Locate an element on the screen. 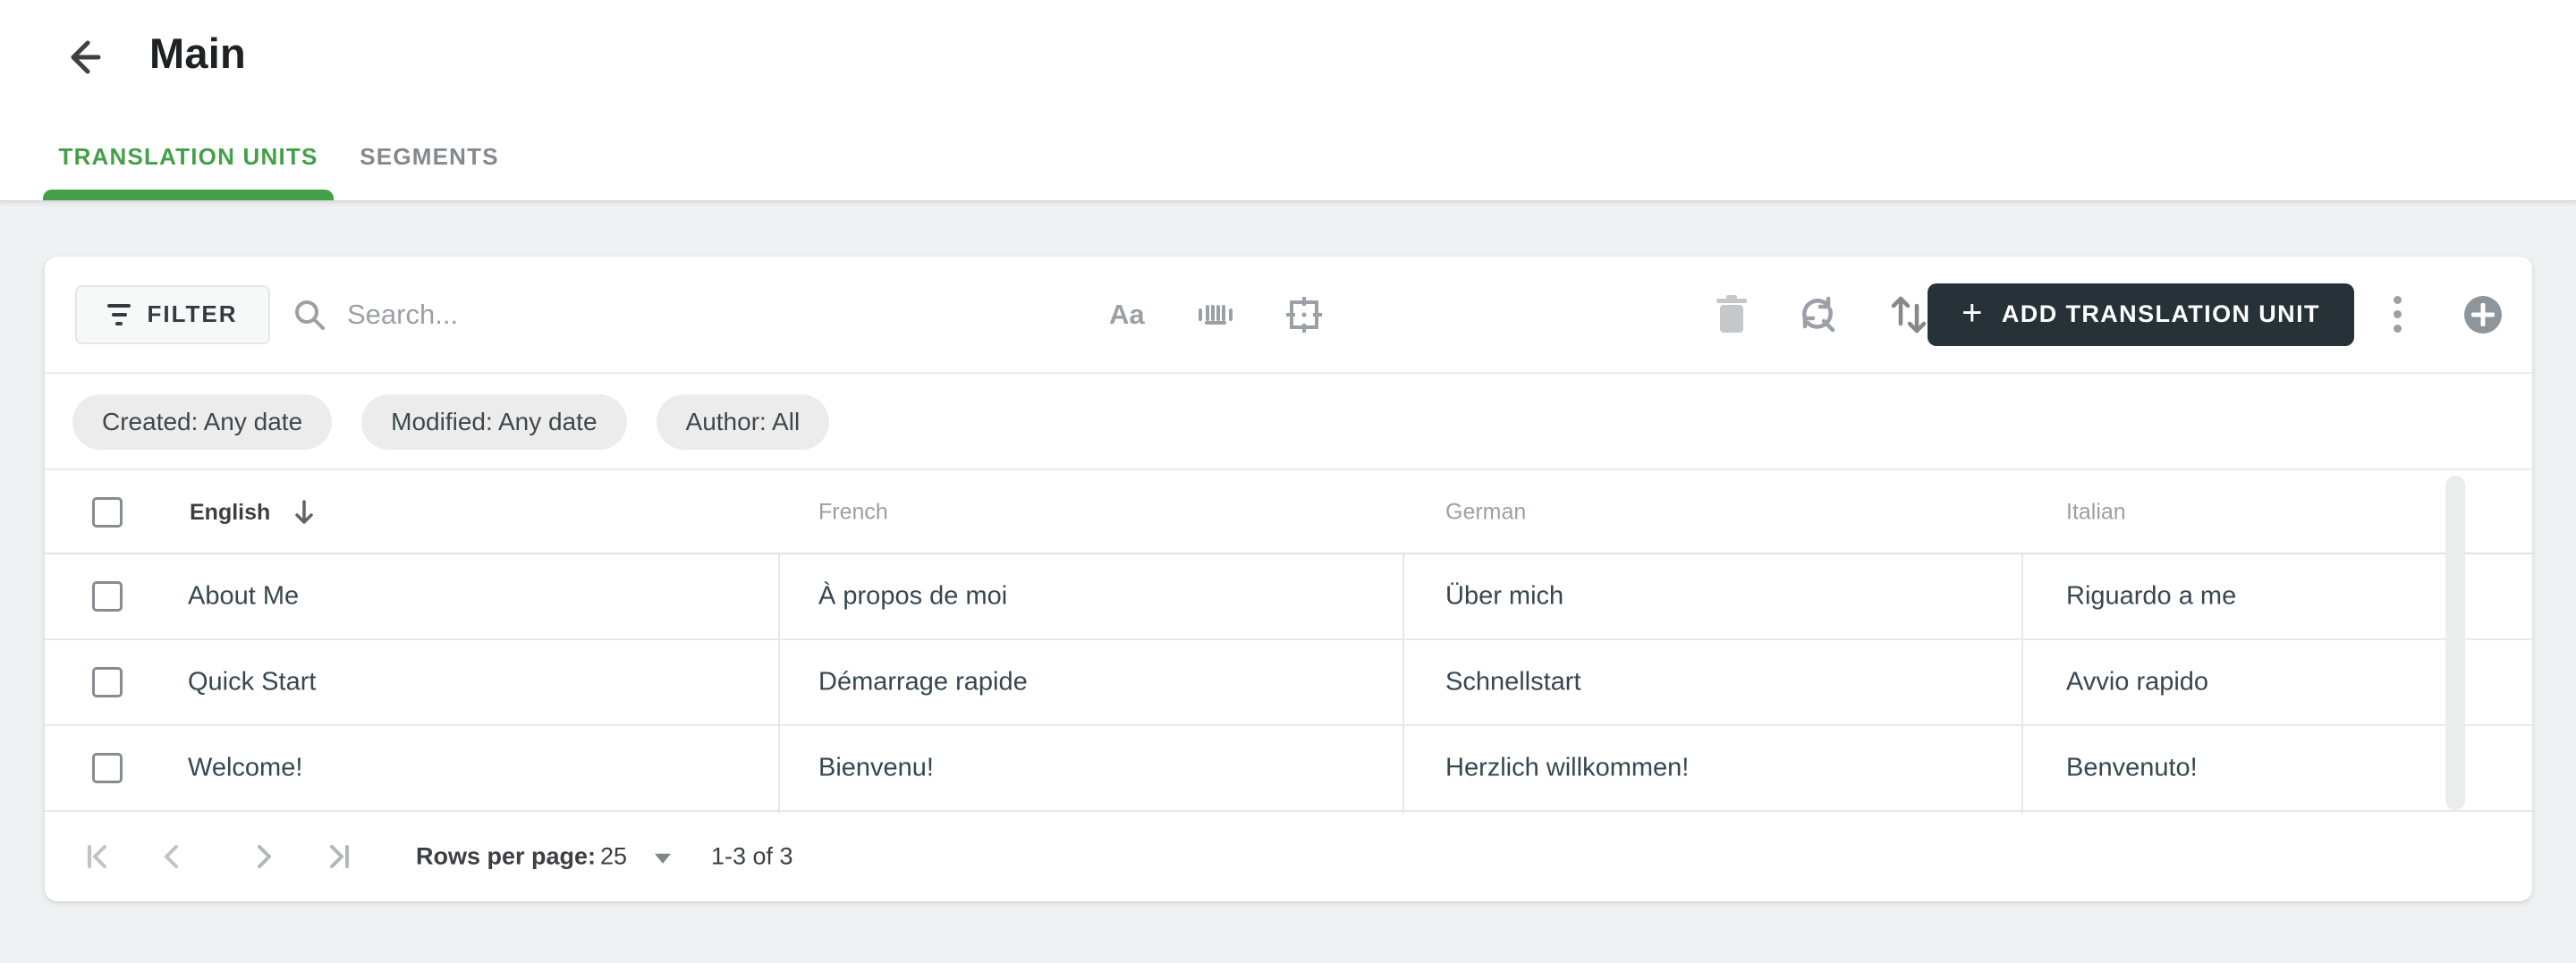 The height and width of the screenshot is (963, 2576). next-page-icon is located at coordinates (264, 857).